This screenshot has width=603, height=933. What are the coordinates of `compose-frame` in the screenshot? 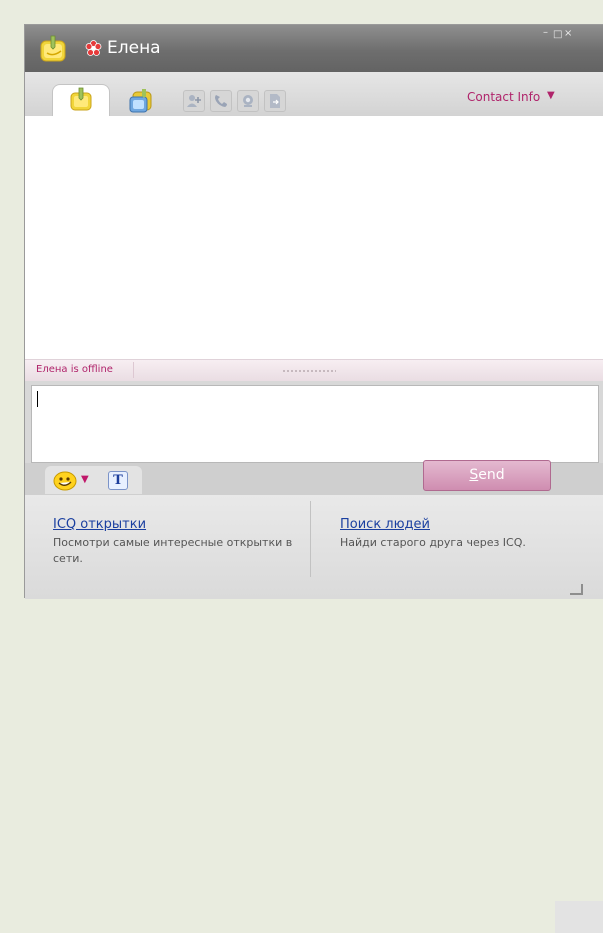 It's located at (315, 424).